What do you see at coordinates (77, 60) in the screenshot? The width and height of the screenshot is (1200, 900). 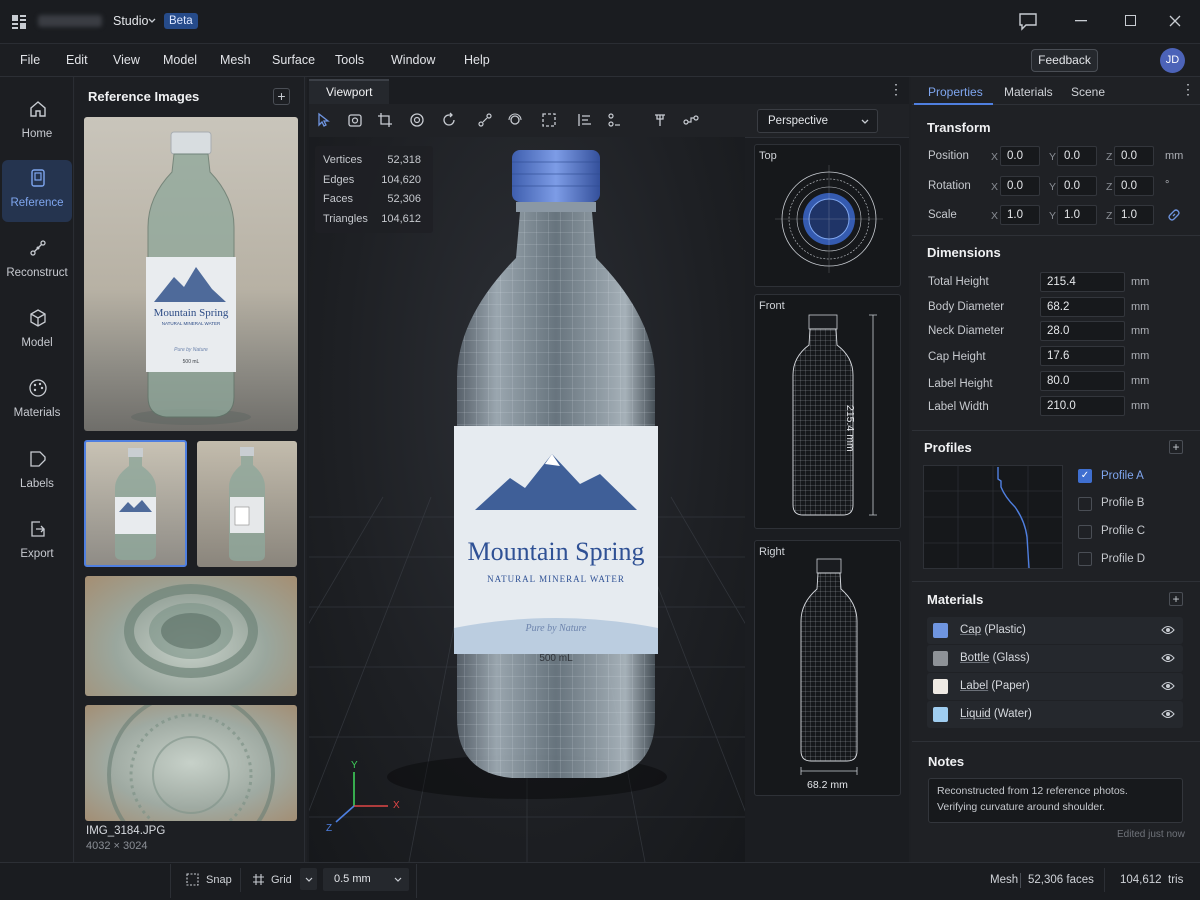 I see `menu-edit: Edit` at bounding box center [77, 60].